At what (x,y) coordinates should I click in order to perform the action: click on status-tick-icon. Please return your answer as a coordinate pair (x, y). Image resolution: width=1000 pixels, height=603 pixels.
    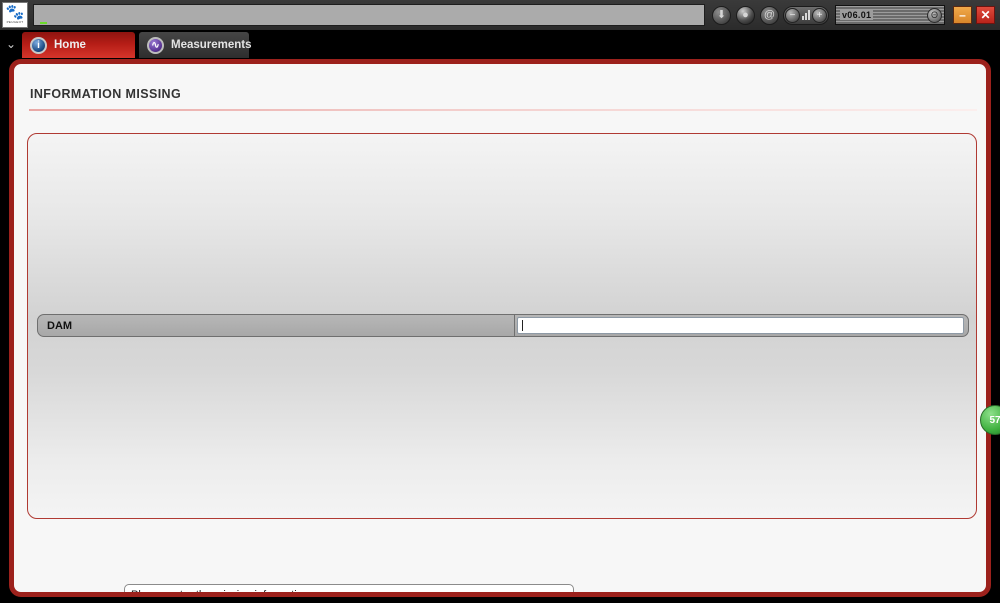
    Looking at the image, I should click on (43, 23).